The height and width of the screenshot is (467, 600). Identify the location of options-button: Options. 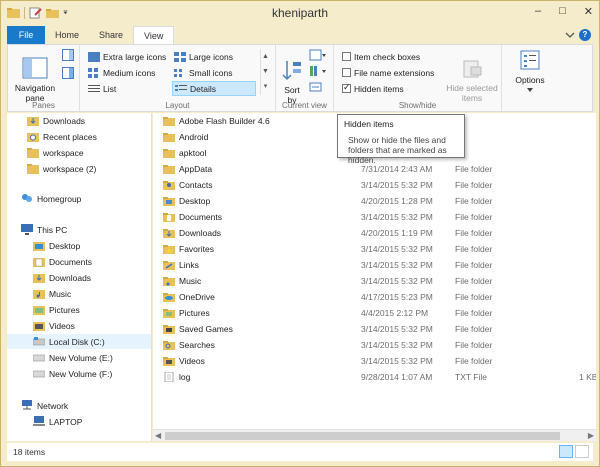
(530, 72).